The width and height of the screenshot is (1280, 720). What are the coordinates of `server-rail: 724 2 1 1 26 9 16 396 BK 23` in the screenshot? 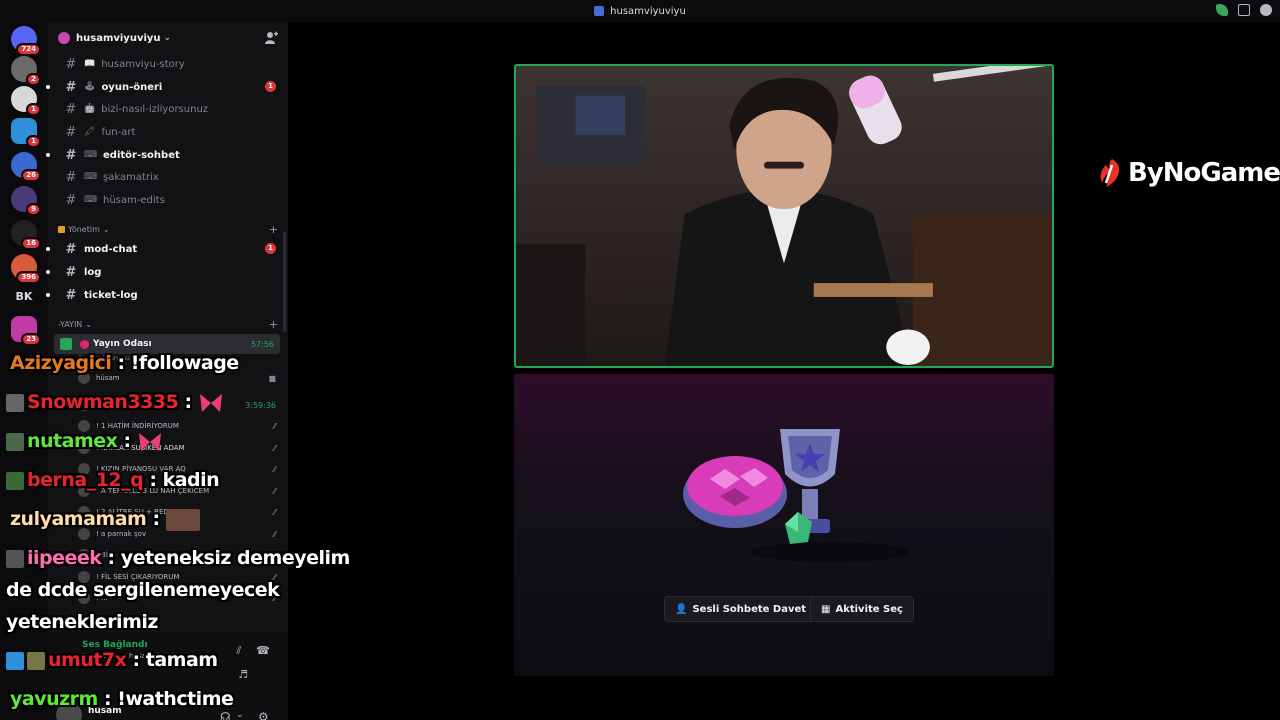 It's located at (24, 371).